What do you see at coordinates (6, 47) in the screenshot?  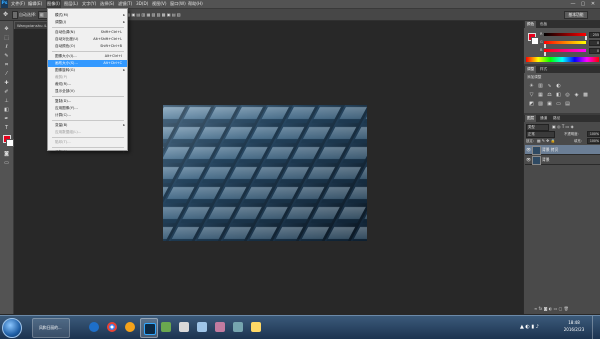 I see `lasso-tool-icon: ℓ` at bounding box center [6, 47].